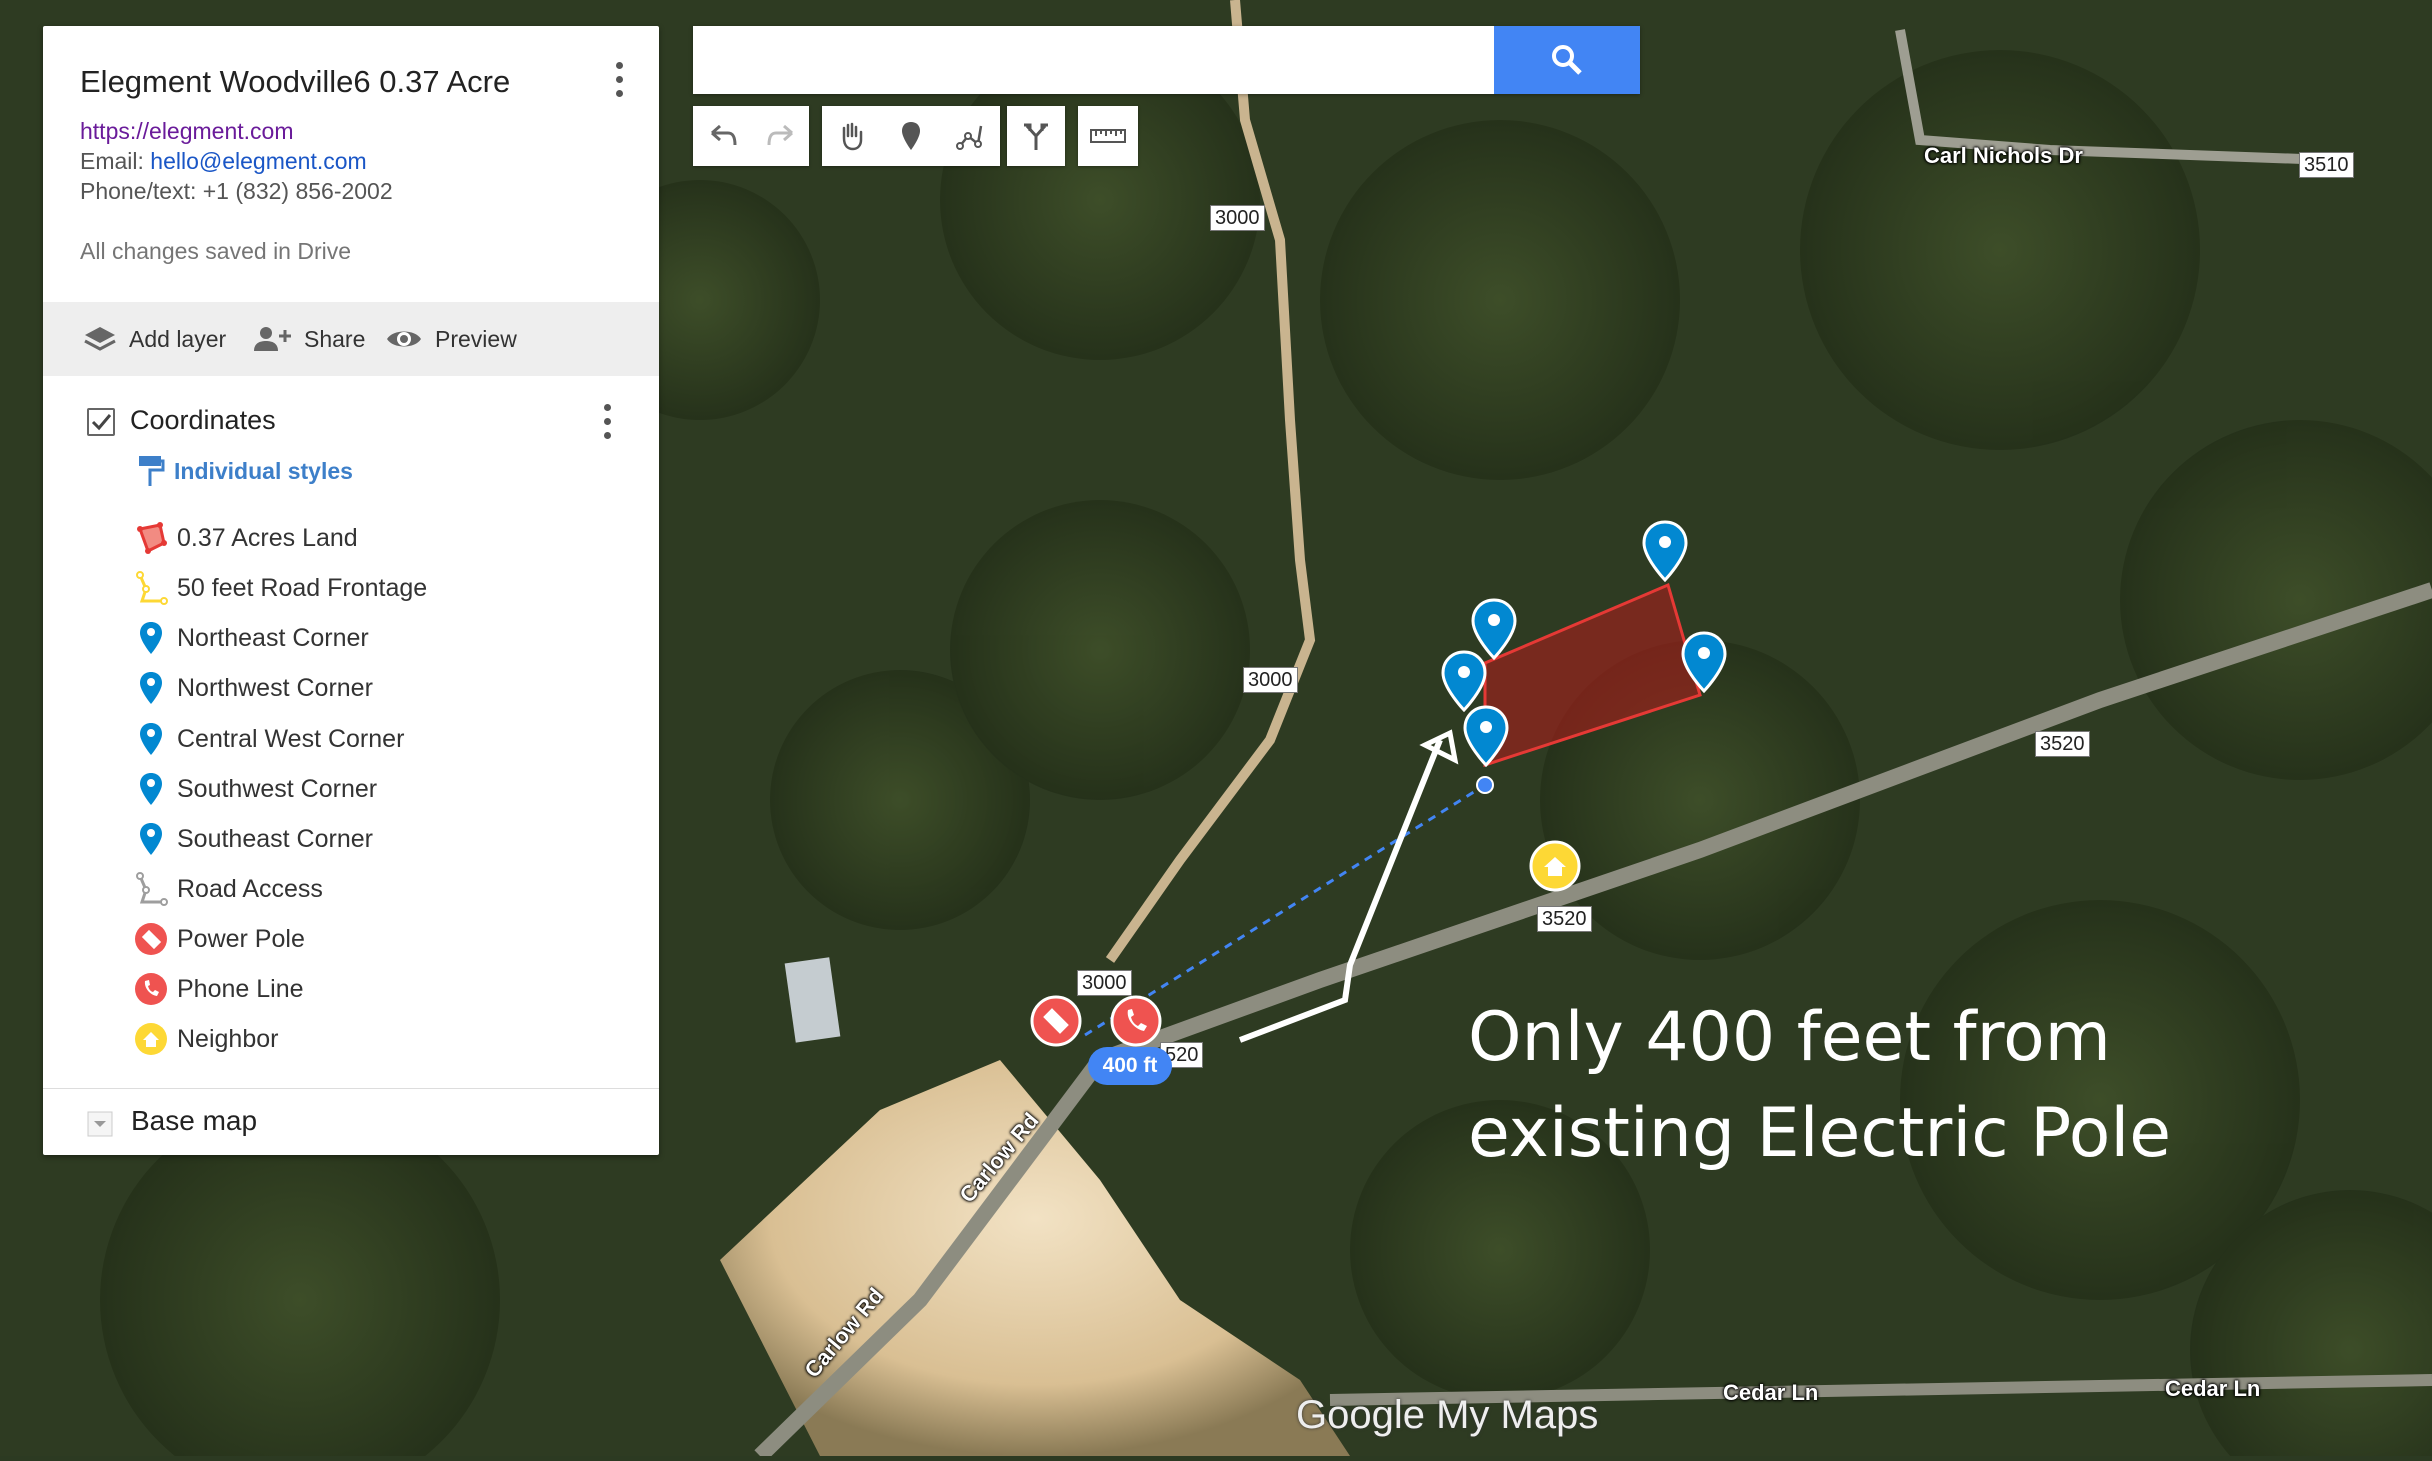 Image resolution: width=2432 pixels, height=1461 pixels. Describe the element at coordinates (203, 420) in the screenshot. I see `layer-title: Coordinates` at that location.